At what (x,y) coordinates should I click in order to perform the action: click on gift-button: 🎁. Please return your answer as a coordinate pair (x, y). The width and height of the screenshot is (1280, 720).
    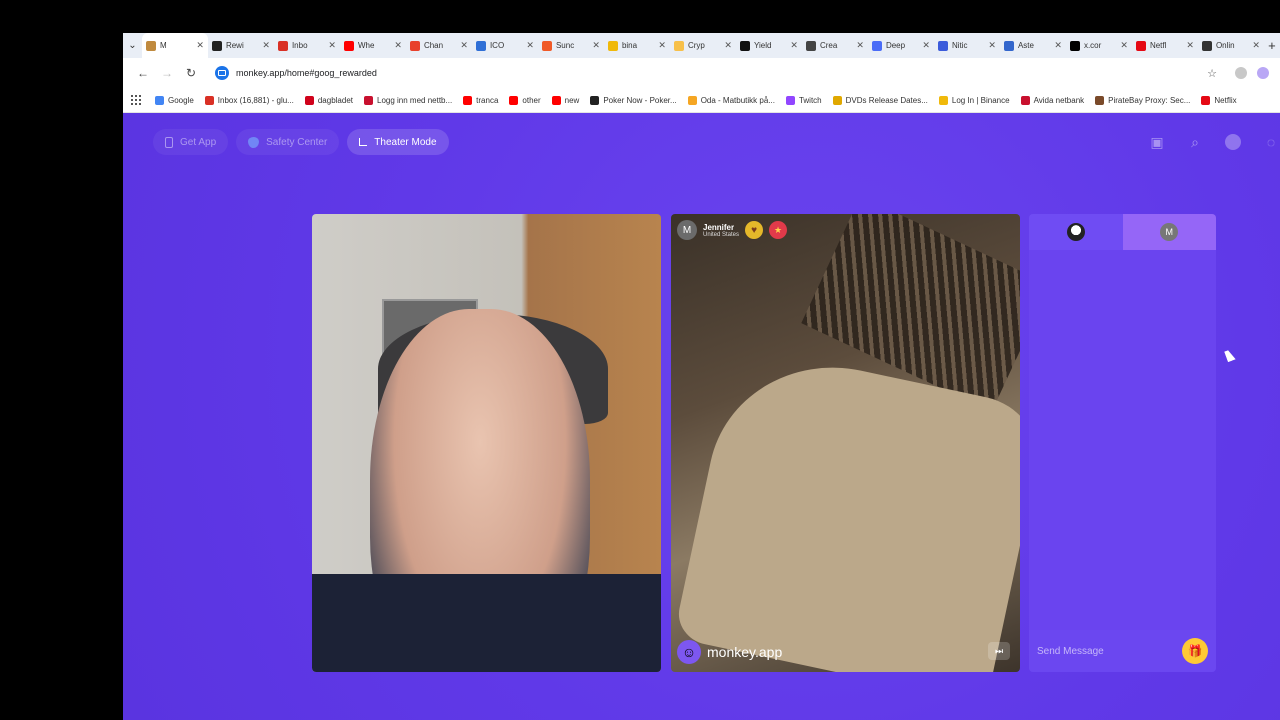
    Looking at the image, I should click on (1195, 651).